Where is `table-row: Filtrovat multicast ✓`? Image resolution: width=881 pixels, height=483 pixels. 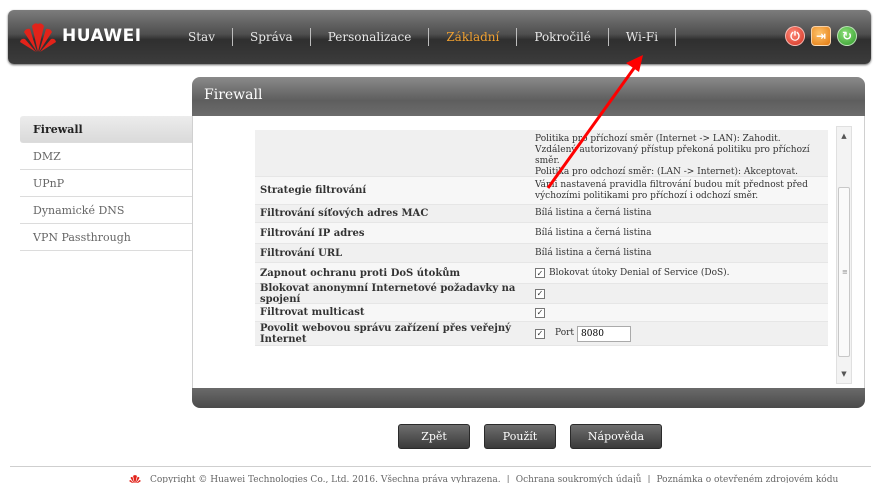
table-row: Filtrovat multicast ✓ is located at coordinates (541, 313).